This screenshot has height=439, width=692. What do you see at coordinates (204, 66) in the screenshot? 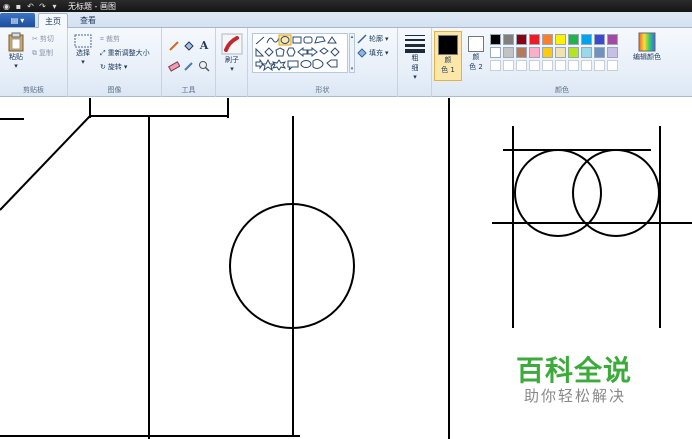
I see `magnifier-icon` at bounding box center [204, 66].